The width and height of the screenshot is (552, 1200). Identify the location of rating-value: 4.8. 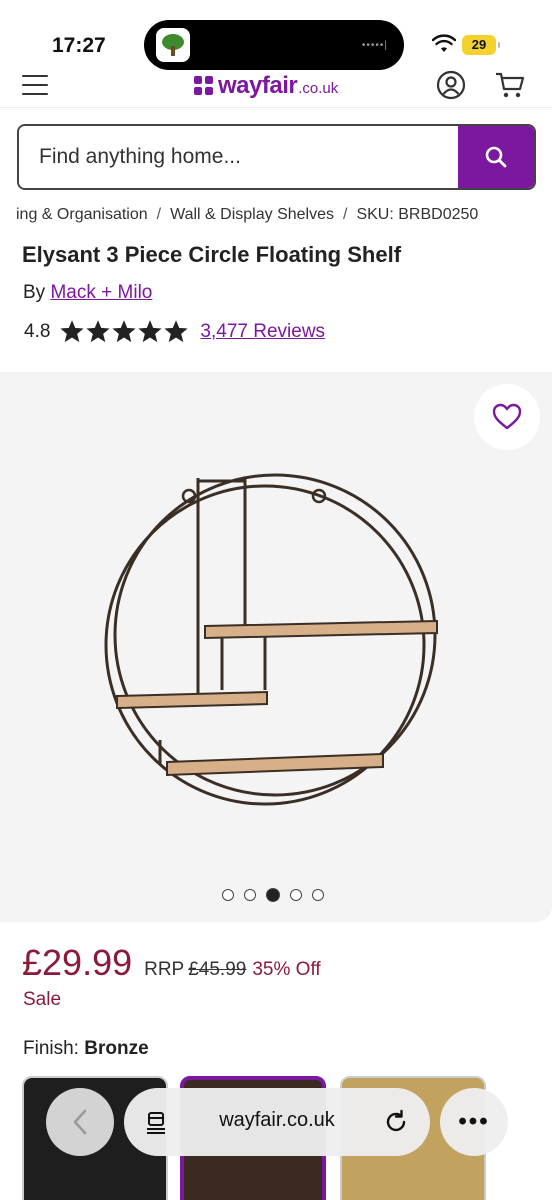
(37, 331).